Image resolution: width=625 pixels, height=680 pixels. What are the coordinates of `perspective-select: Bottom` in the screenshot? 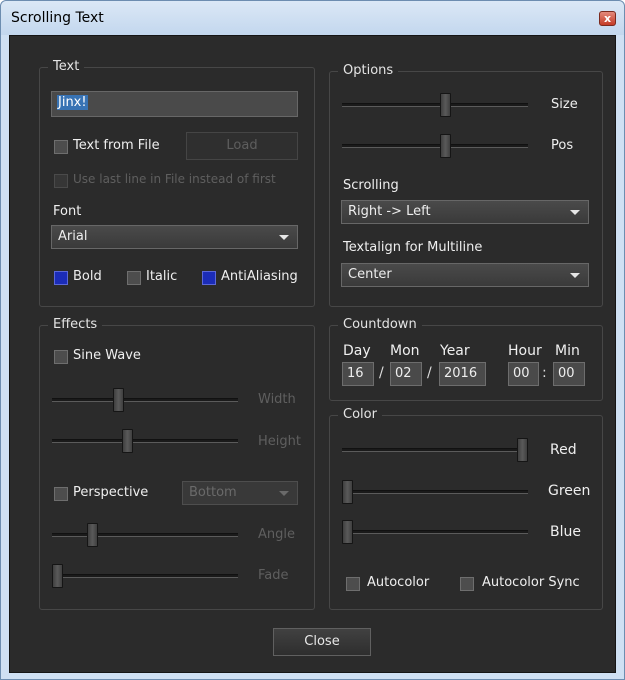 It's located at (240, 493).